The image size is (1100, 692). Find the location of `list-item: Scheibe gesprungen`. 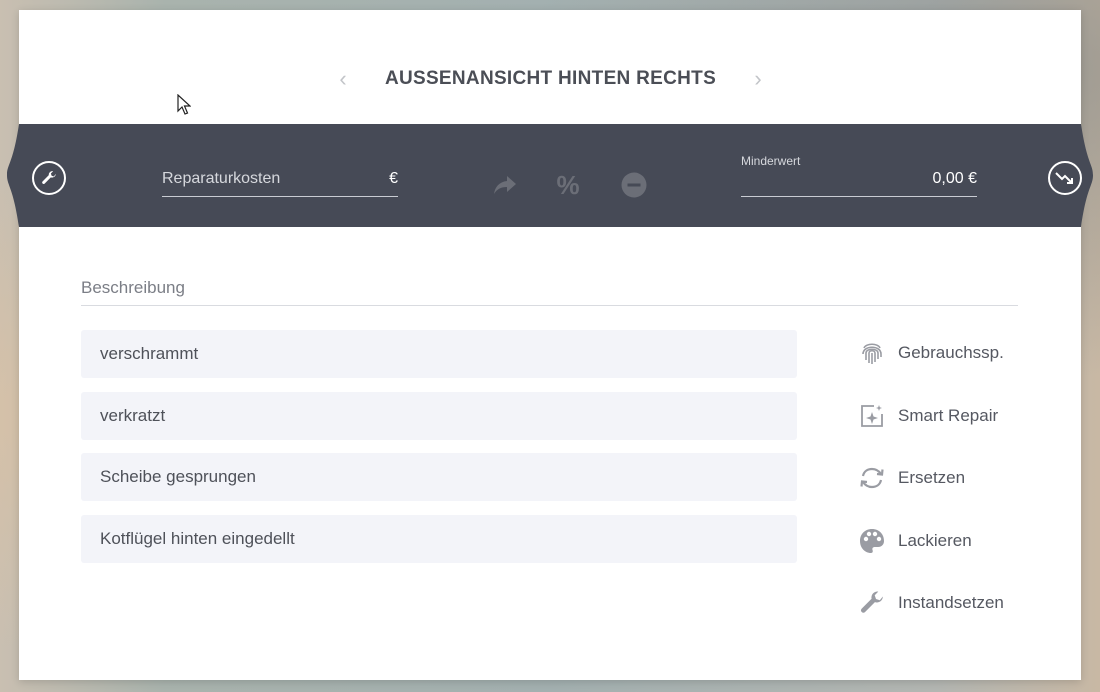

list-item: Scheibe gesprungen is located at coordinates (439, 477).